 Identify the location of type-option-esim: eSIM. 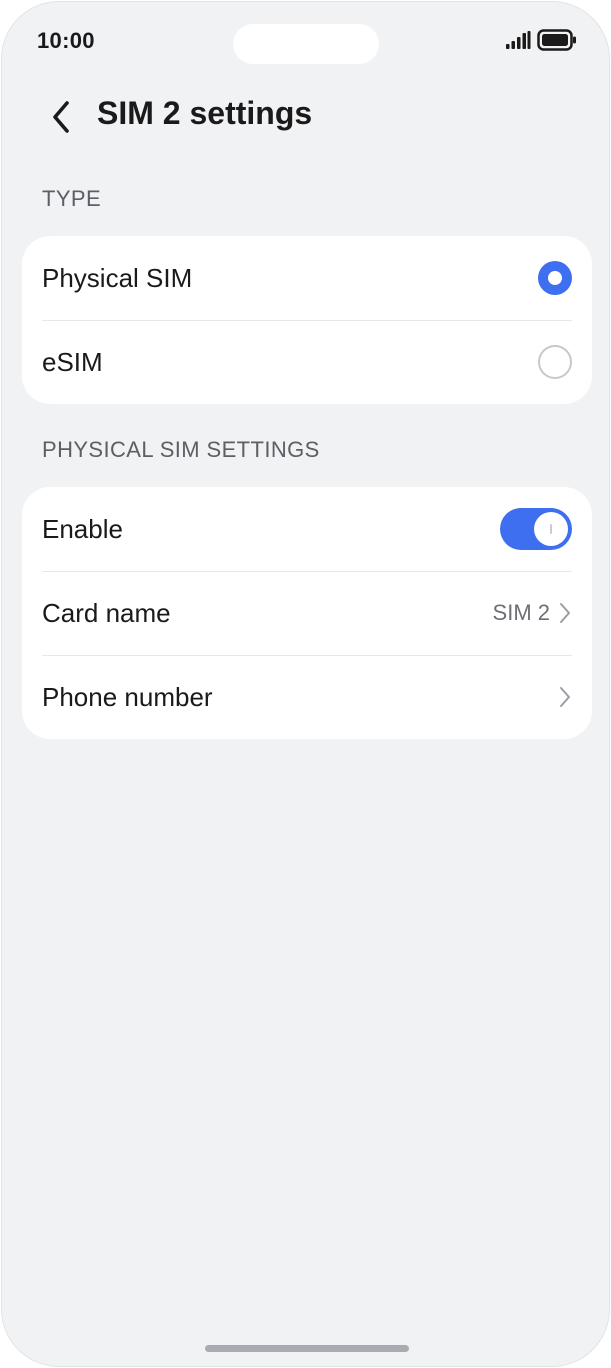
(307, 362).